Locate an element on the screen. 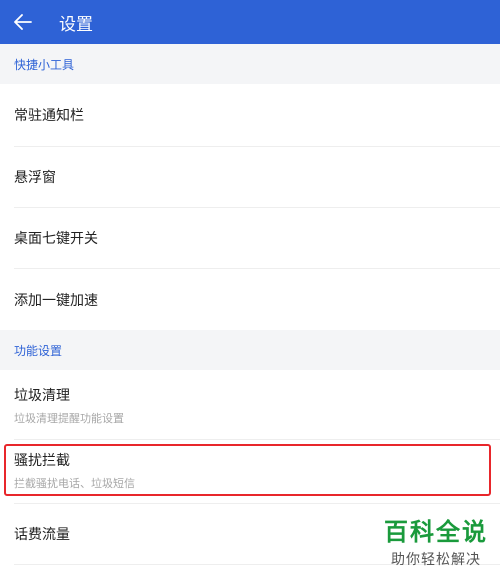  arrow-left-icon is located at coordinates (23, 22).